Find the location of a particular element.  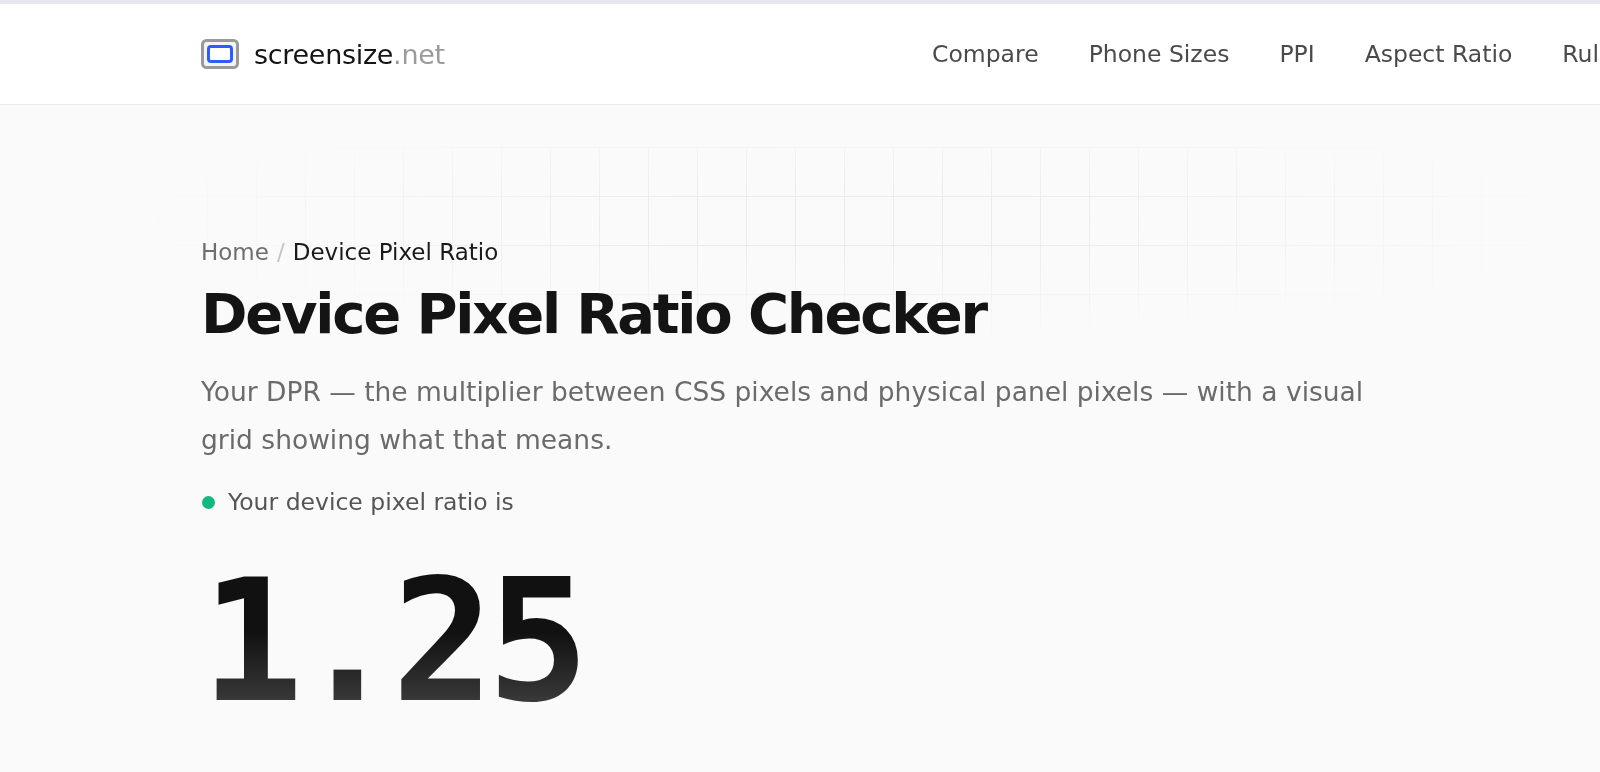

status-label: Your device pixel ratio is is located at coordinates (371, 502).